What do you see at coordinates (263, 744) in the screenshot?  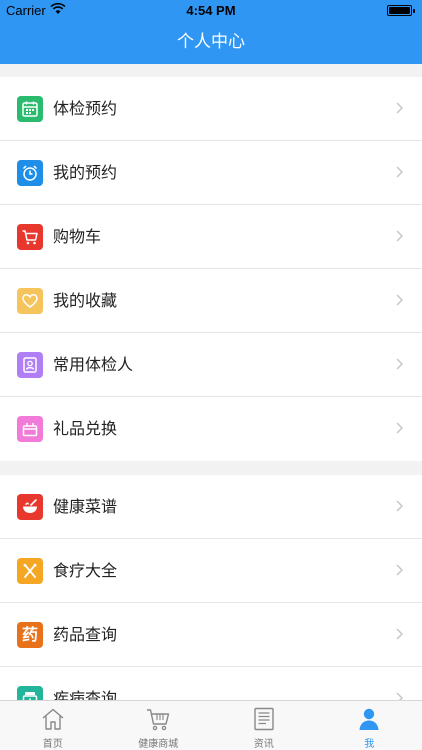 I see `tab-label: 资讯` at bounding box center [263, 744].